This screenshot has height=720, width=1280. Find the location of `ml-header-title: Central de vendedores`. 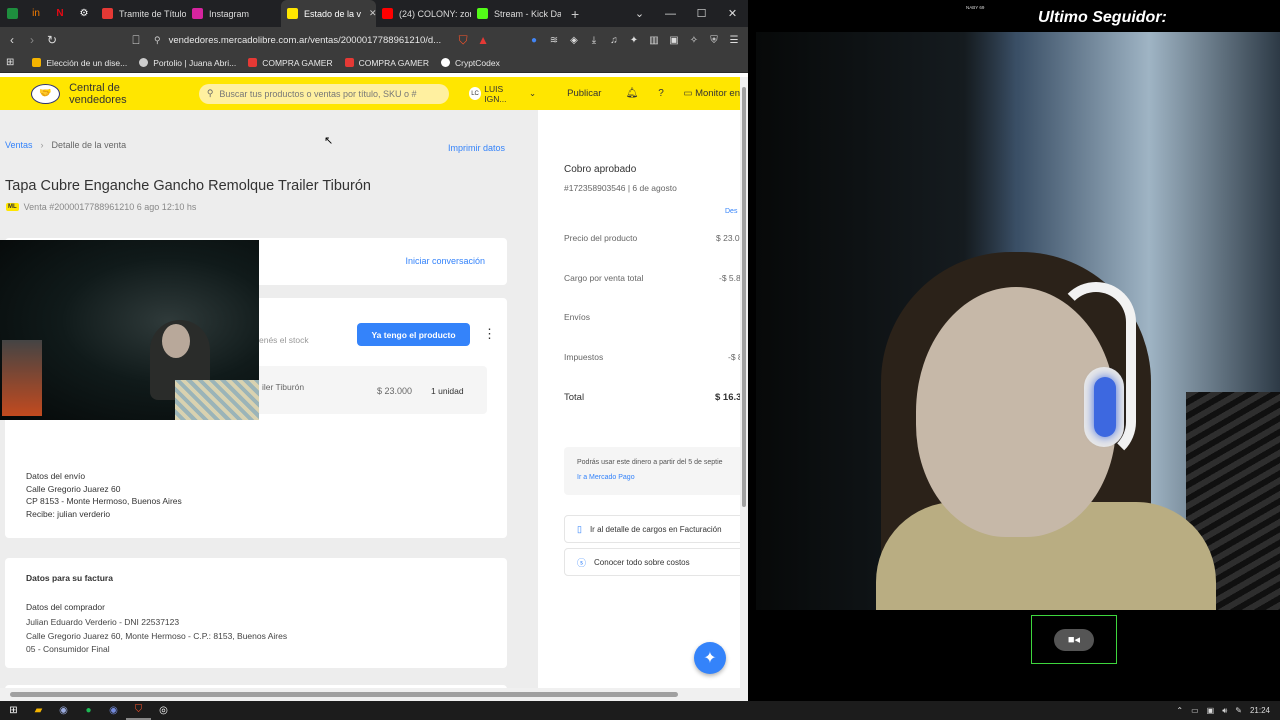

ml-header-title: Central de vendedores is located at coordinates (123, 94).